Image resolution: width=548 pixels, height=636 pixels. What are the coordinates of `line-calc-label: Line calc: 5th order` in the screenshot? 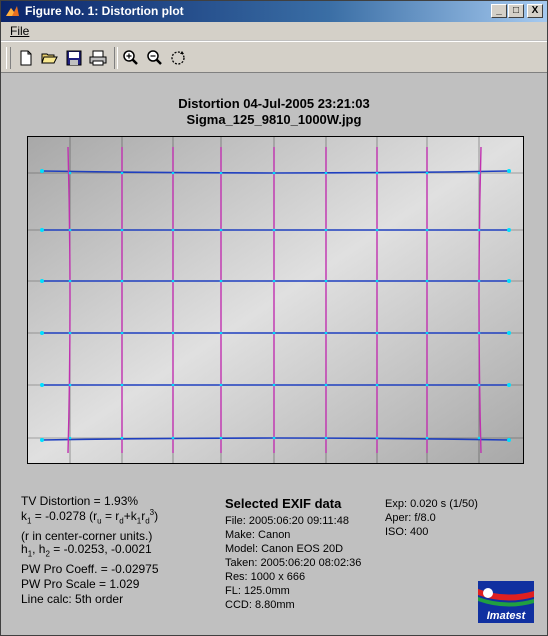 It's located at (72, 599).